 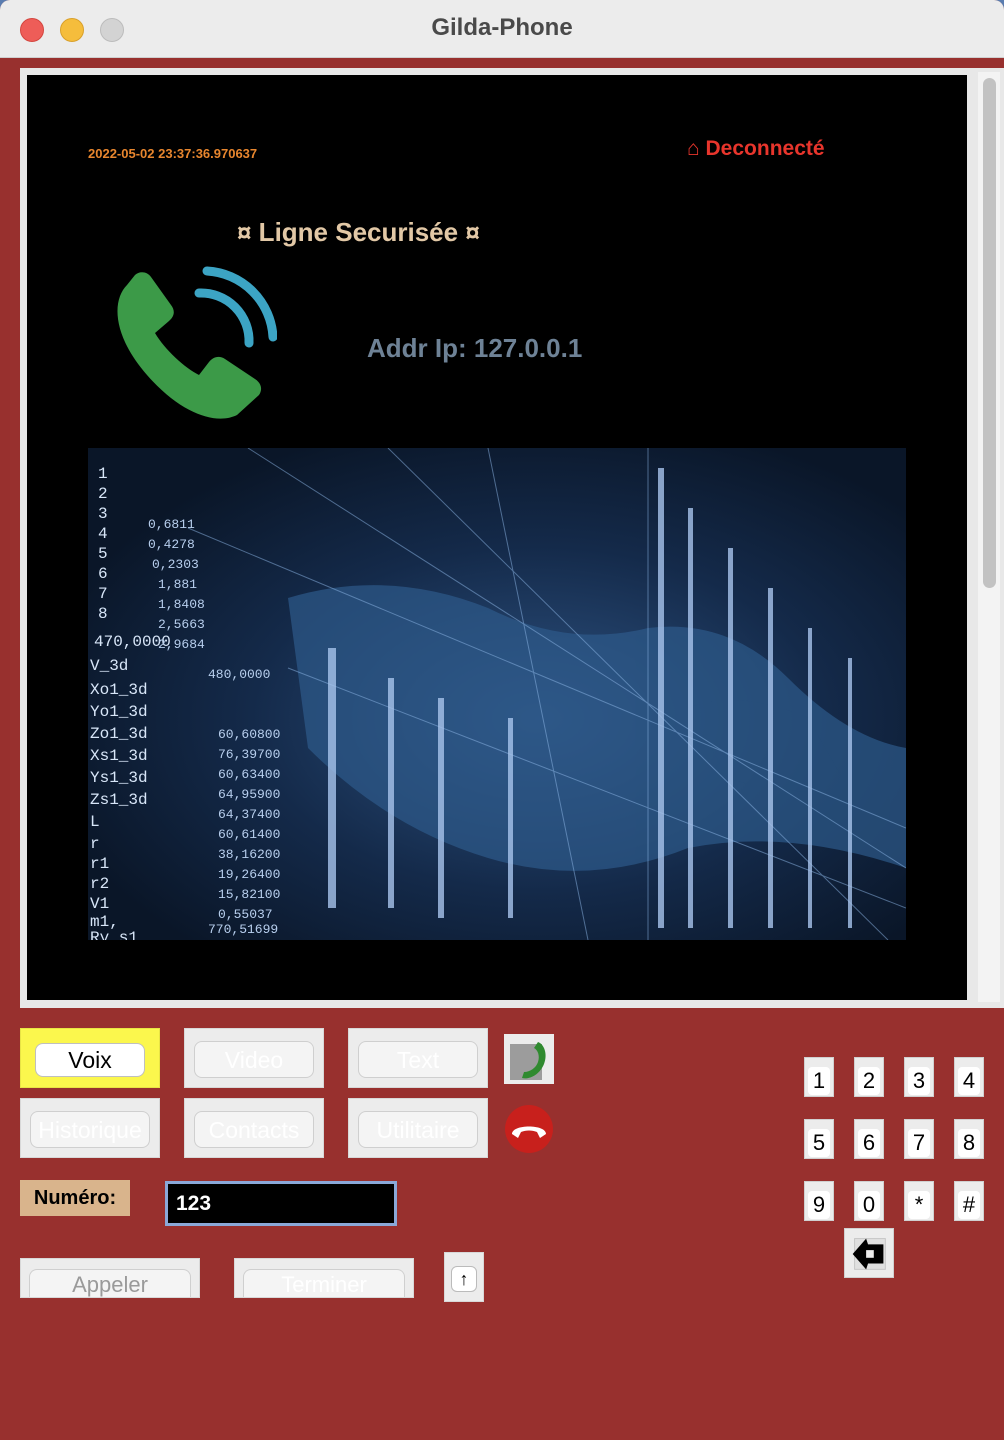 I want to click on contacts-button: Contacts, so click(x=254, y=1128).